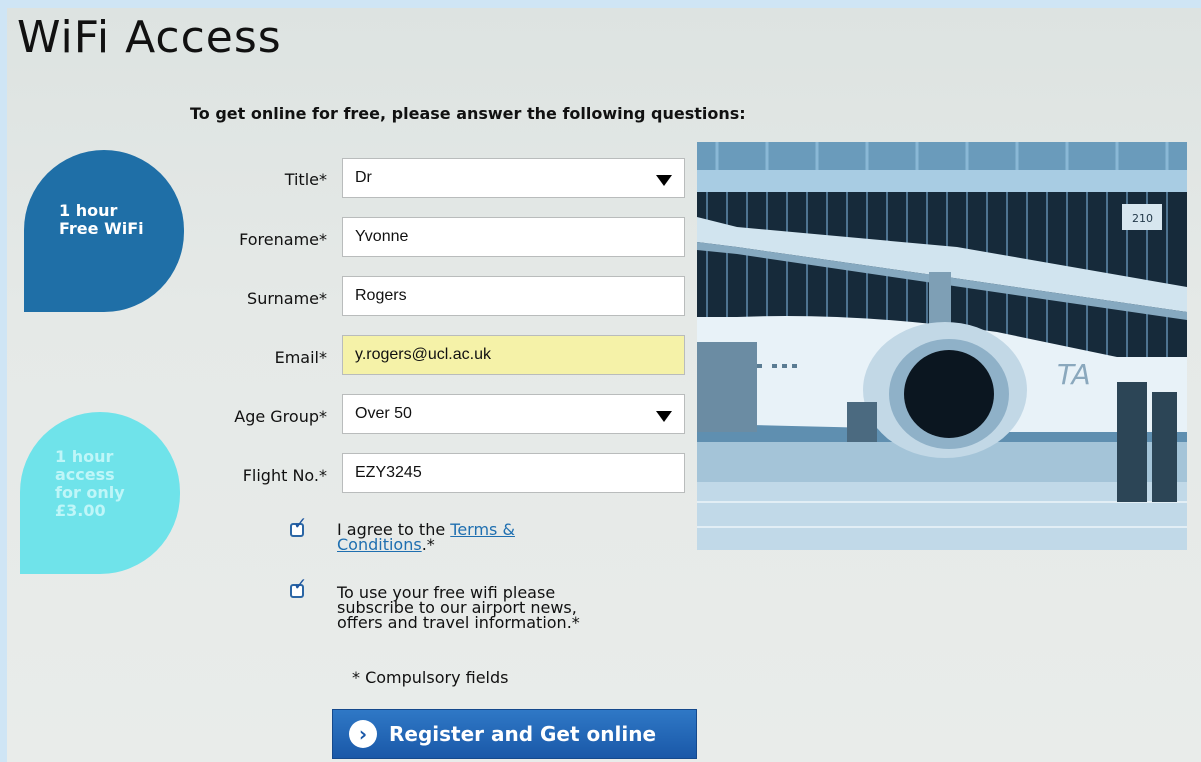 The image size is (1201, 762). I want to click on paid-access-promo: 1 hour access for only £3.00, so click(100, 493).